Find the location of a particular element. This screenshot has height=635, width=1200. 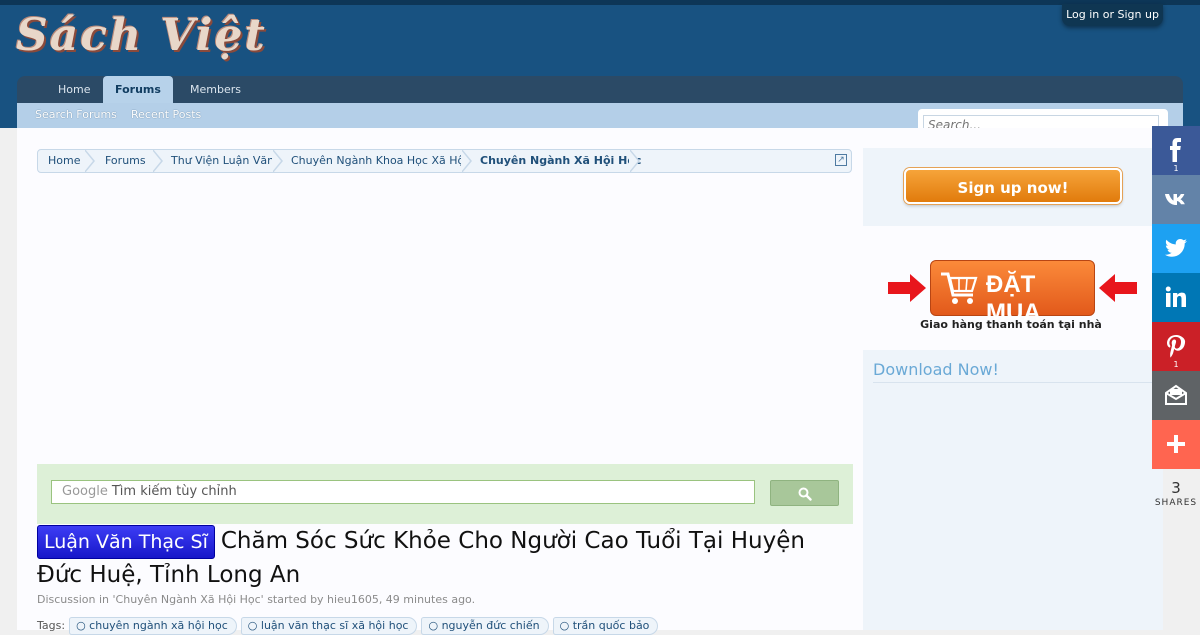

google-search-button is located at coordinates (804, 493).